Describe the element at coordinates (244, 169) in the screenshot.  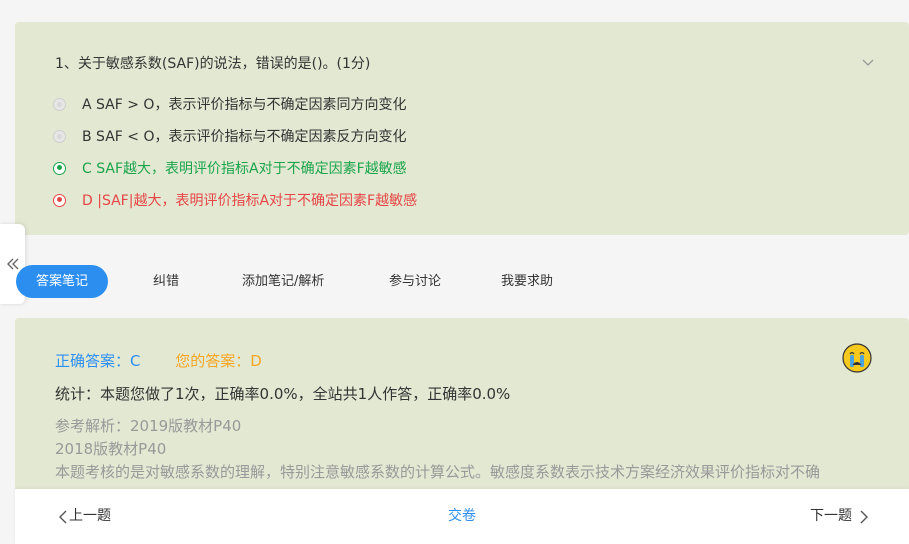
I see `option-label: C SAF越大，表明评价指标A对于不确定因素F越敏感` at that location.